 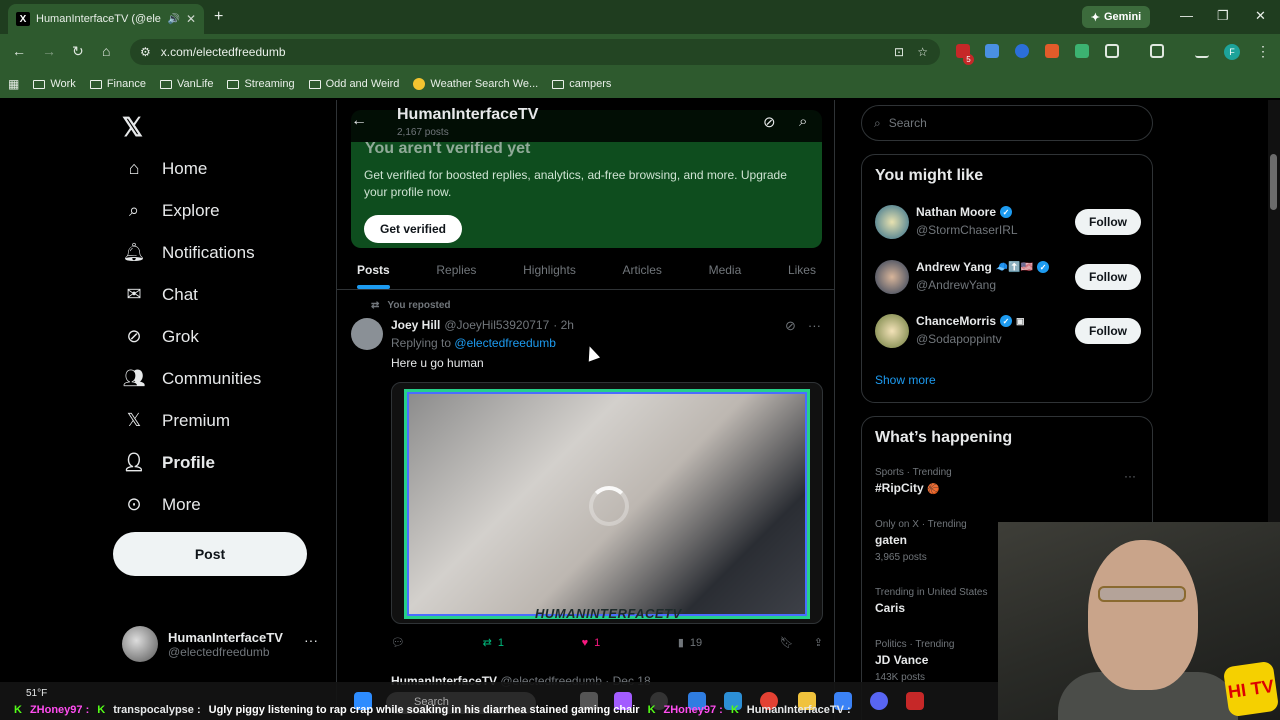 I want to click on close-window-icon: ✕, so click(x=1260, y=16).